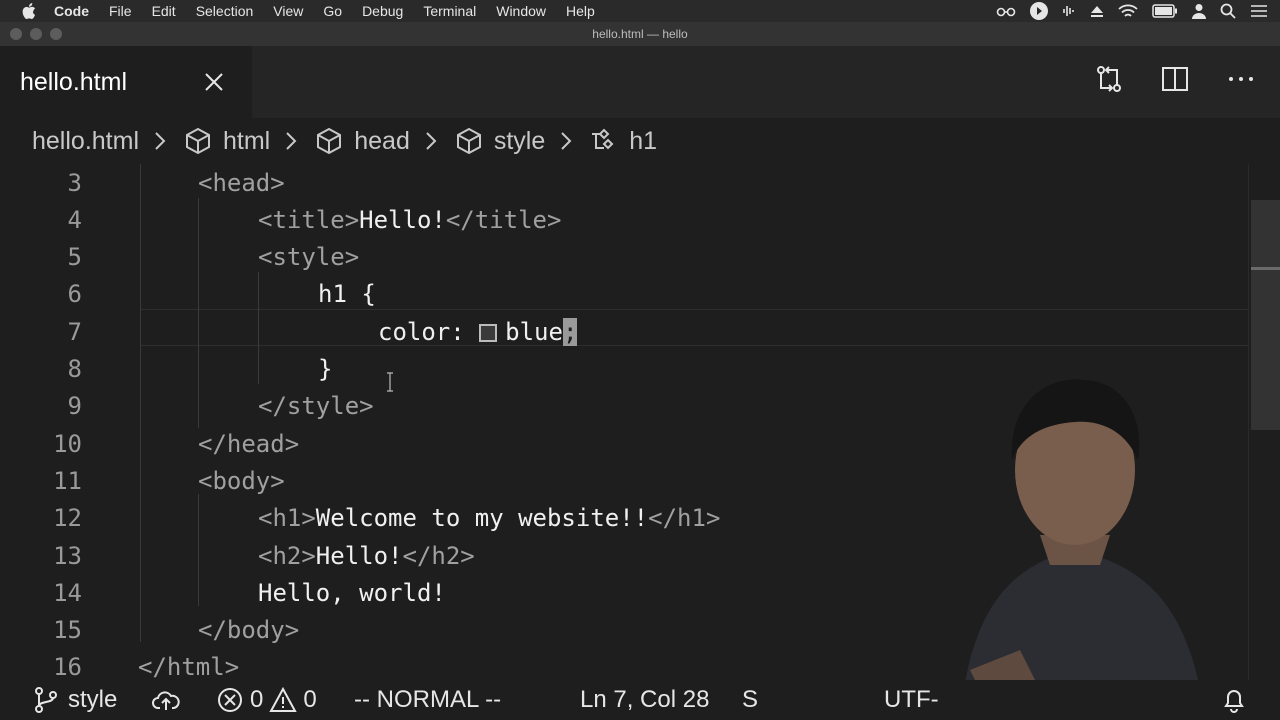 Image resolution: width=1280 pixels, height=720 pixels. What do you see at coordinates (74, 294) in the screenshot?
I see `line-number: 6` at bounding box center [74, 294].